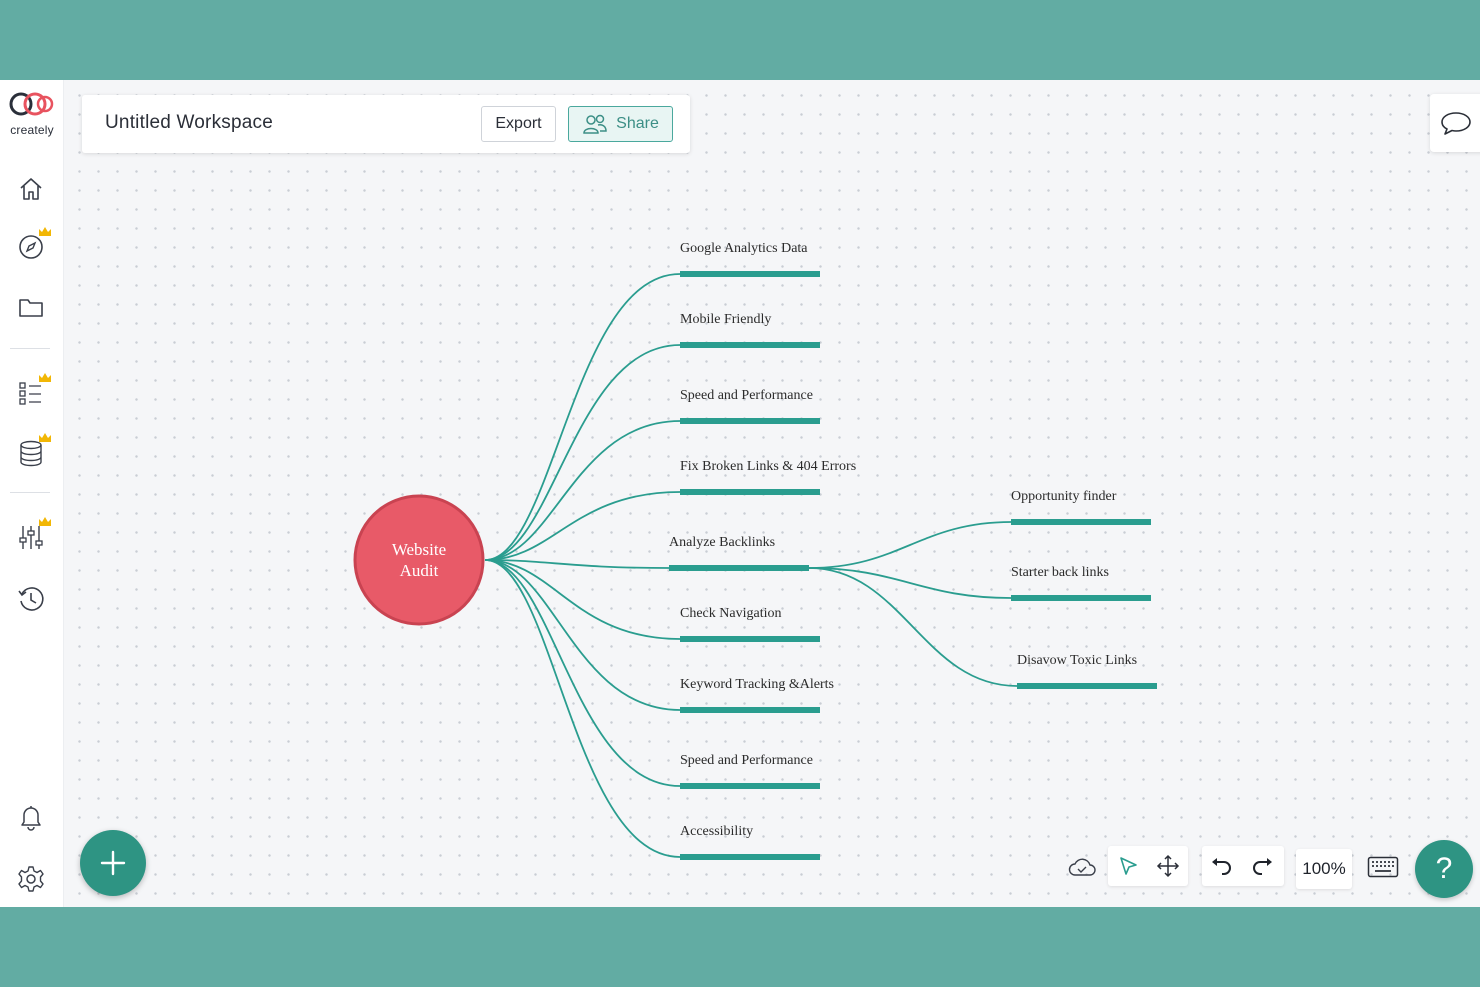  I want to click on export-button: Export, so click(518, 124).